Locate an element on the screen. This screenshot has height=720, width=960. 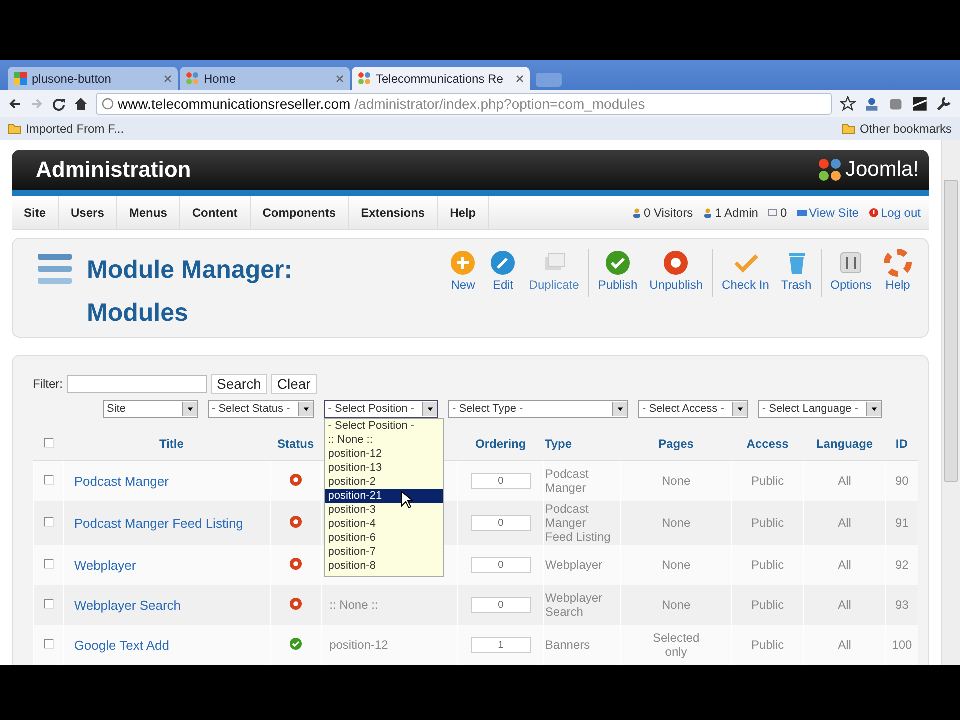
duplicate-button: Duplicate is located at coordinates (554, 270).